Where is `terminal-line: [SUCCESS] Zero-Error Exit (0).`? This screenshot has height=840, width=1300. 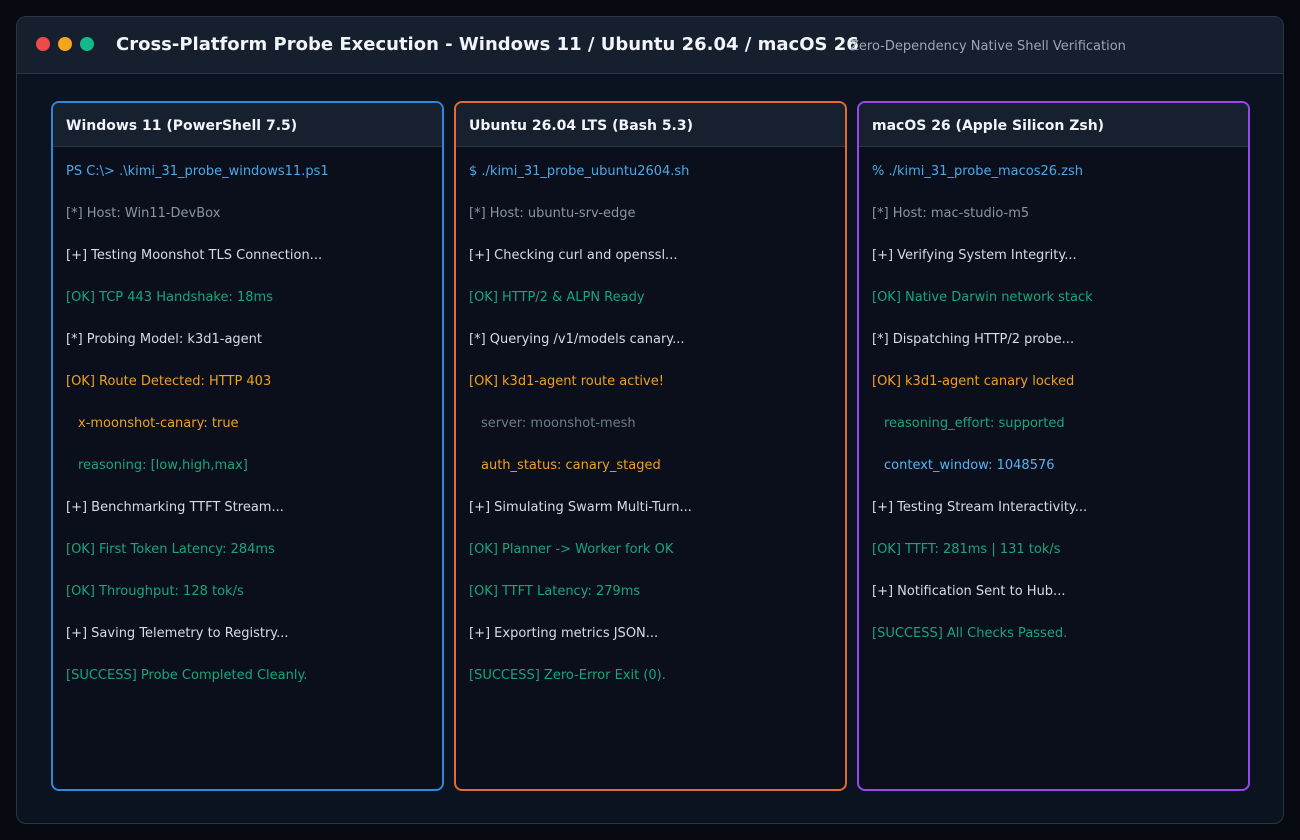 terminal-line: [SUCCESS] Zero-Error Exit (0). is located at coordinates (567, 675).